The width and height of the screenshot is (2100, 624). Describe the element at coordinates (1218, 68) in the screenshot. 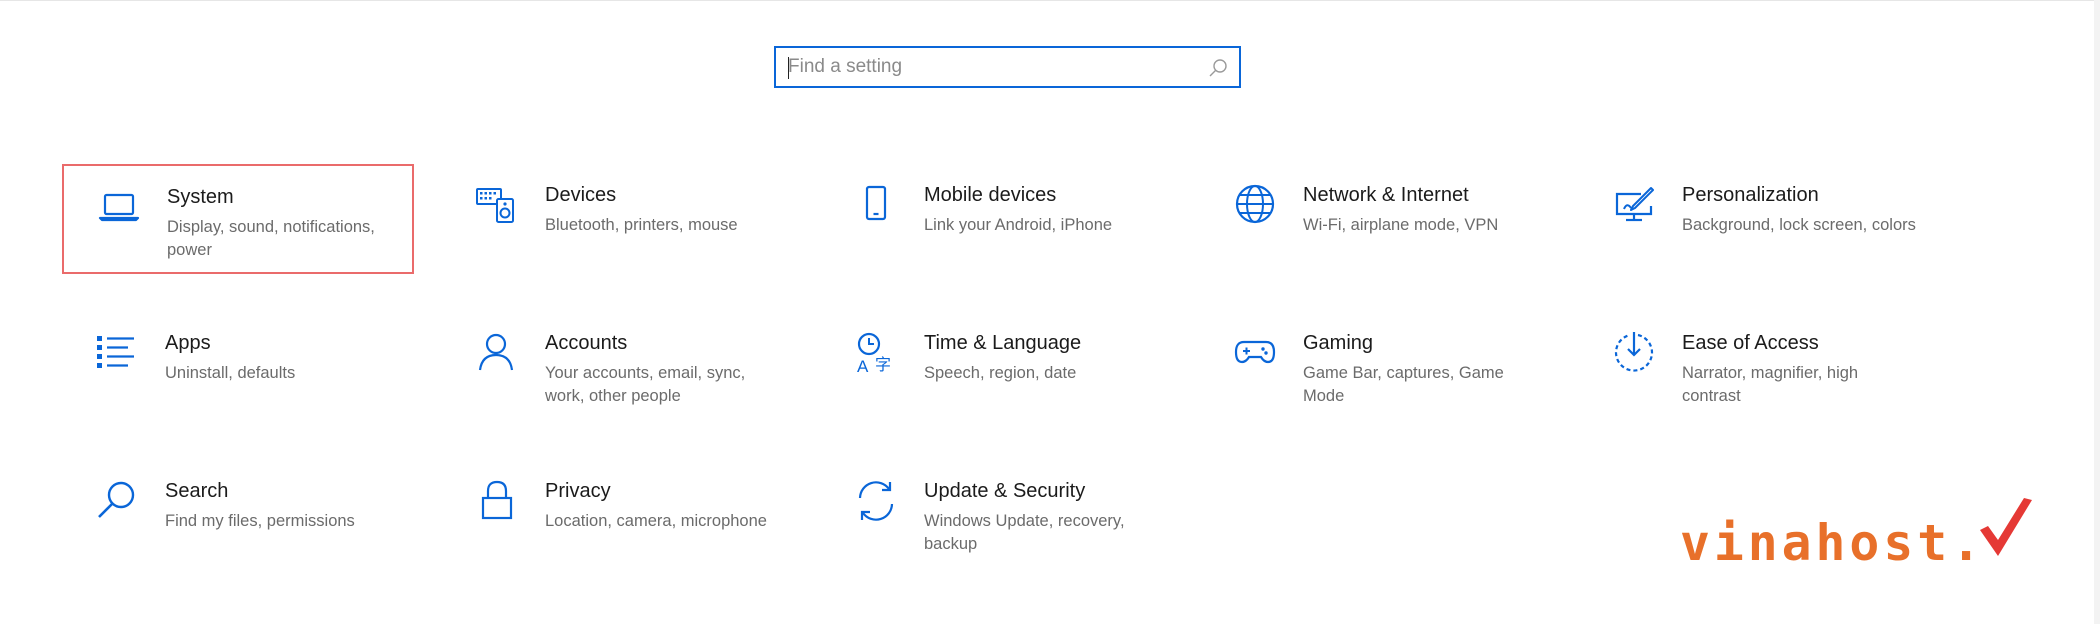

I see `magnifier-icon` at that location.